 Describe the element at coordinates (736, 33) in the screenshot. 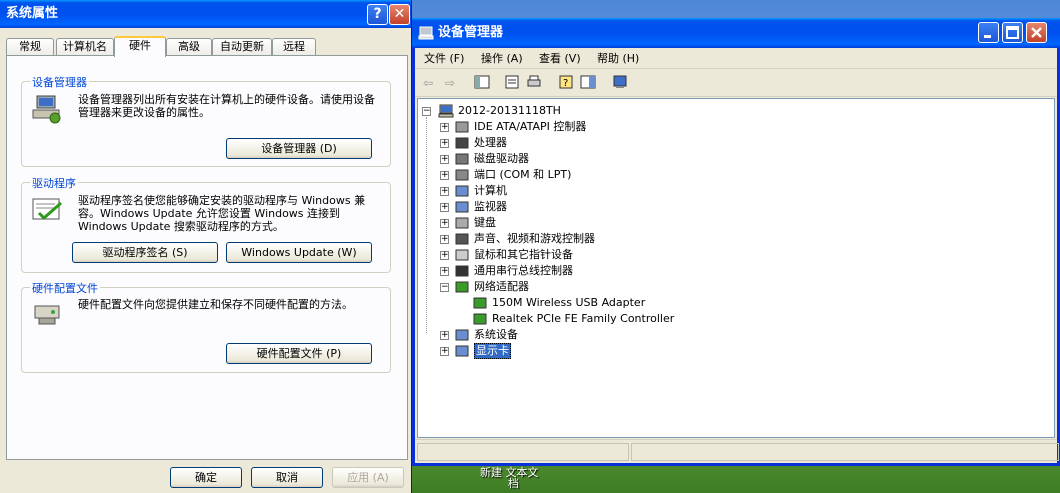

I see `device-manager-titlebar: 设备管理器` at that location.